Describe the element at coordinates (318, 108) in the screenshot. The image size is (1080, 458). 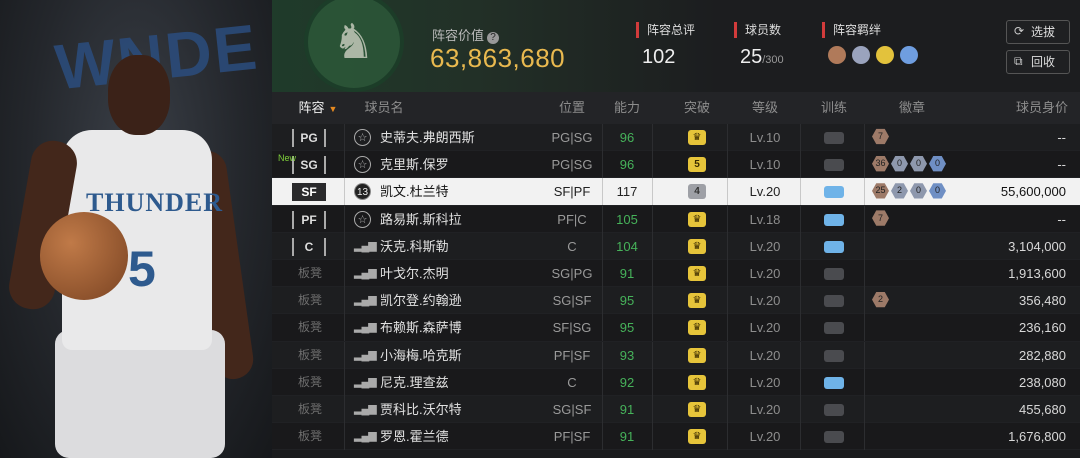
I see `col-lineup: 阵容 ▼` at that location.